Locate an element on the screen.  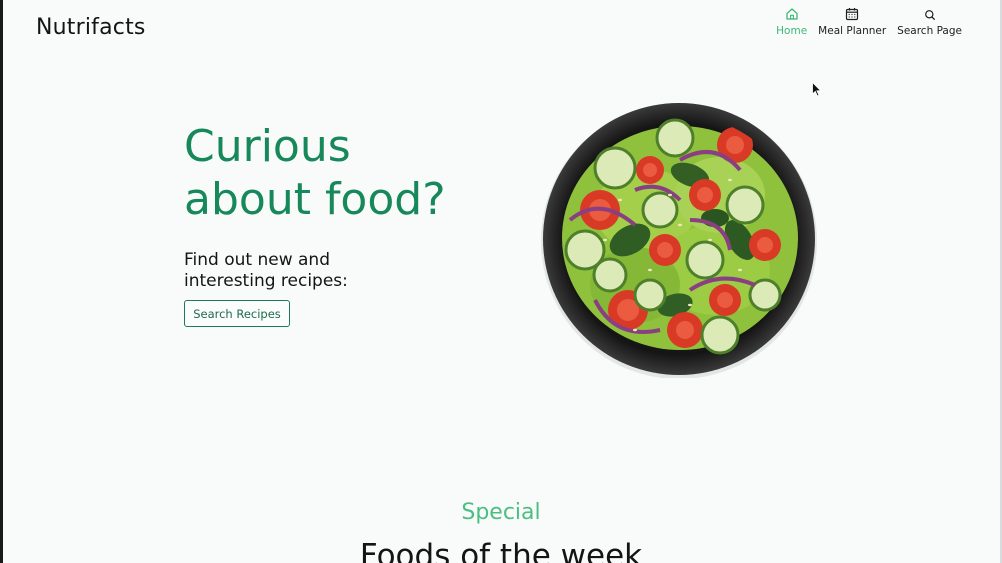
hero-subtitle: Find out new and interesting recipes: is located at coordinates (284, 271).